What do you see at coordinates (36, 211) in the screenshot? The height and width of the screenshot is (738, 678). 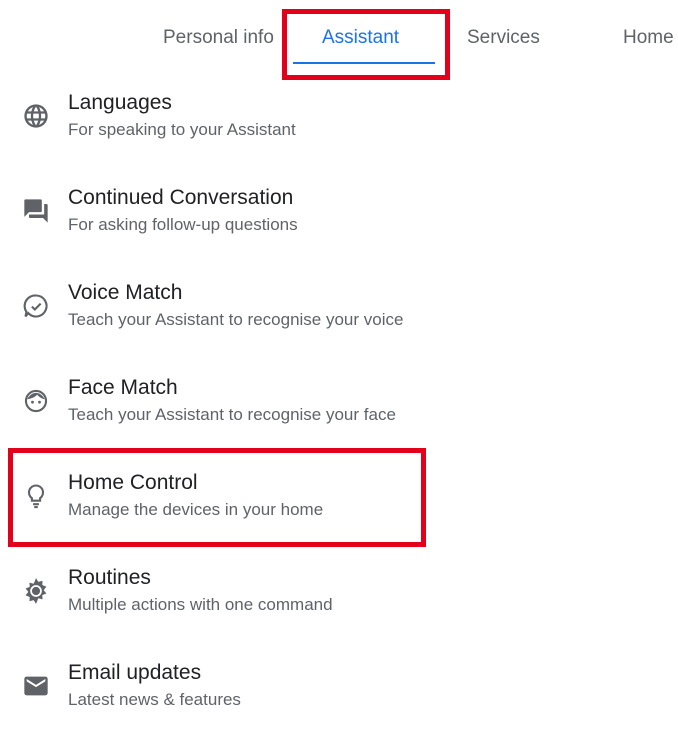 I see `chat-icon` at bounding box center [36, 211].